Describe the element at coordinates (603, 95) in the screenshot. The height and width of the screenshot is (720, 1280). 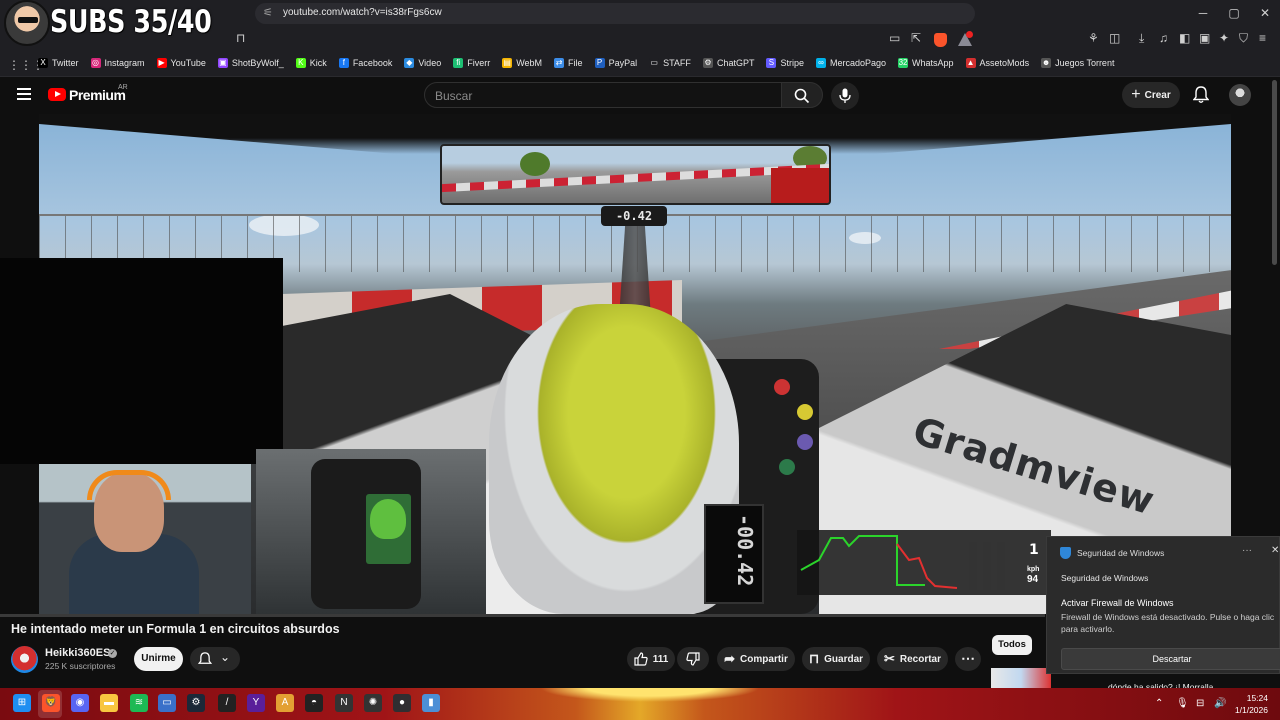
I see `search-input: Buscar` at that location.